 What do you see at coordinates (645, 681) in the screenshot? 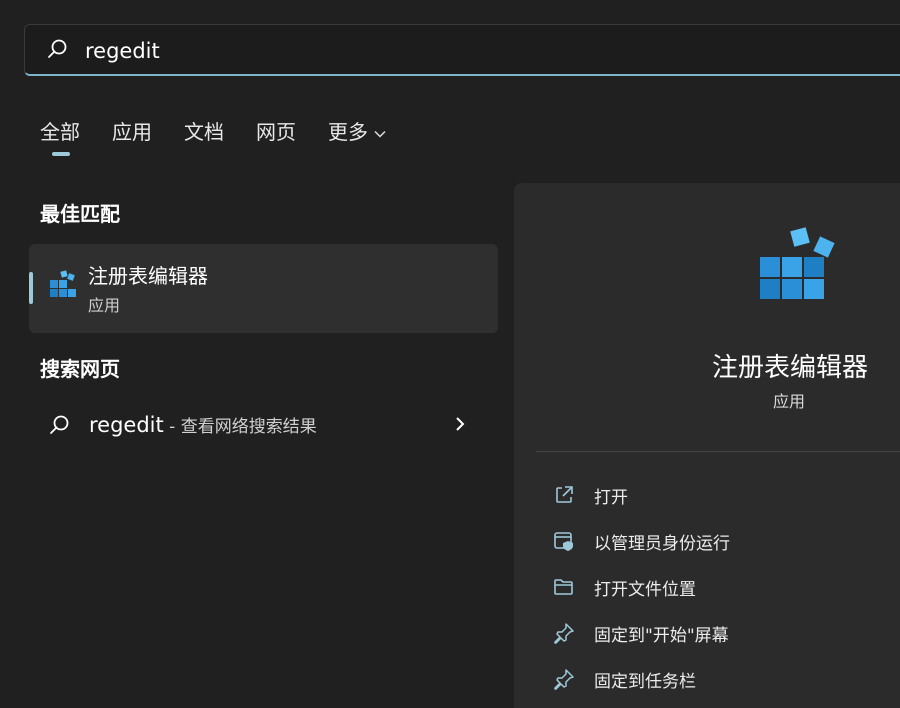
I see `pin-to-taskbar-label: 固定到任务栏` at bounding box center [645, 681].